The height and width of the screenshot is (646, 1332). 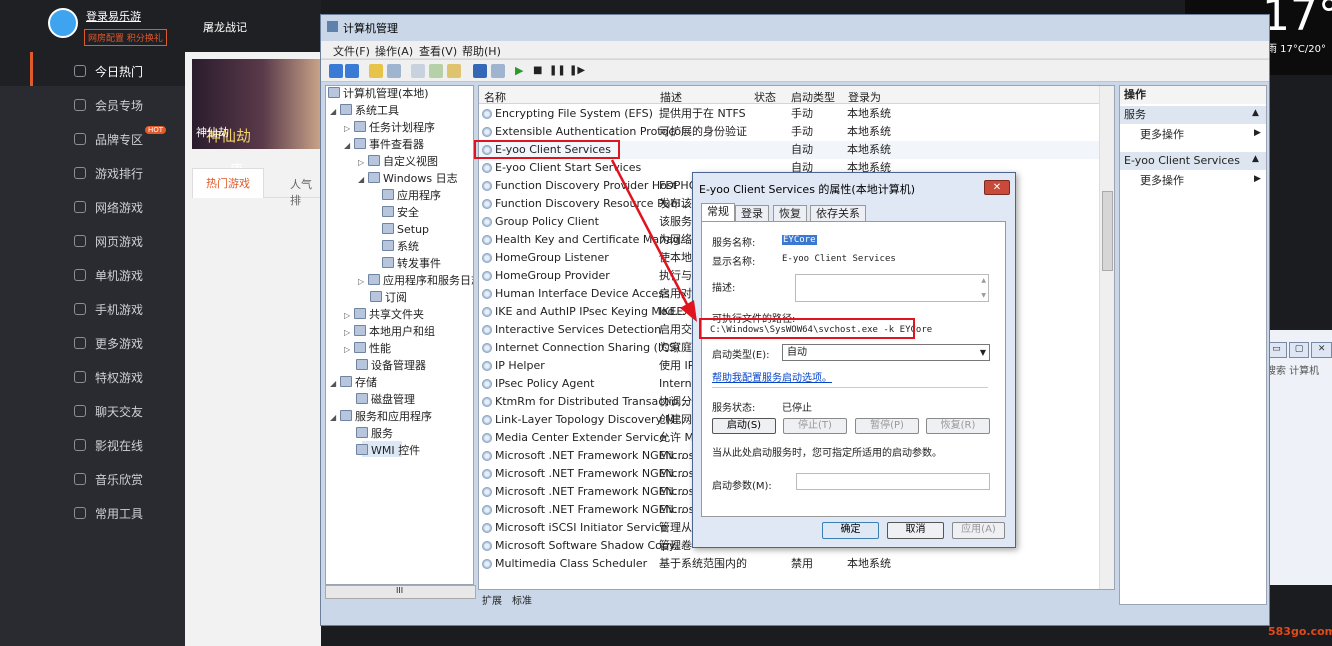 What do you see at coordinates (887, 426) in the screenshot?
I see `pause-button: 暂停(P)` at bounding box center [887, 426].